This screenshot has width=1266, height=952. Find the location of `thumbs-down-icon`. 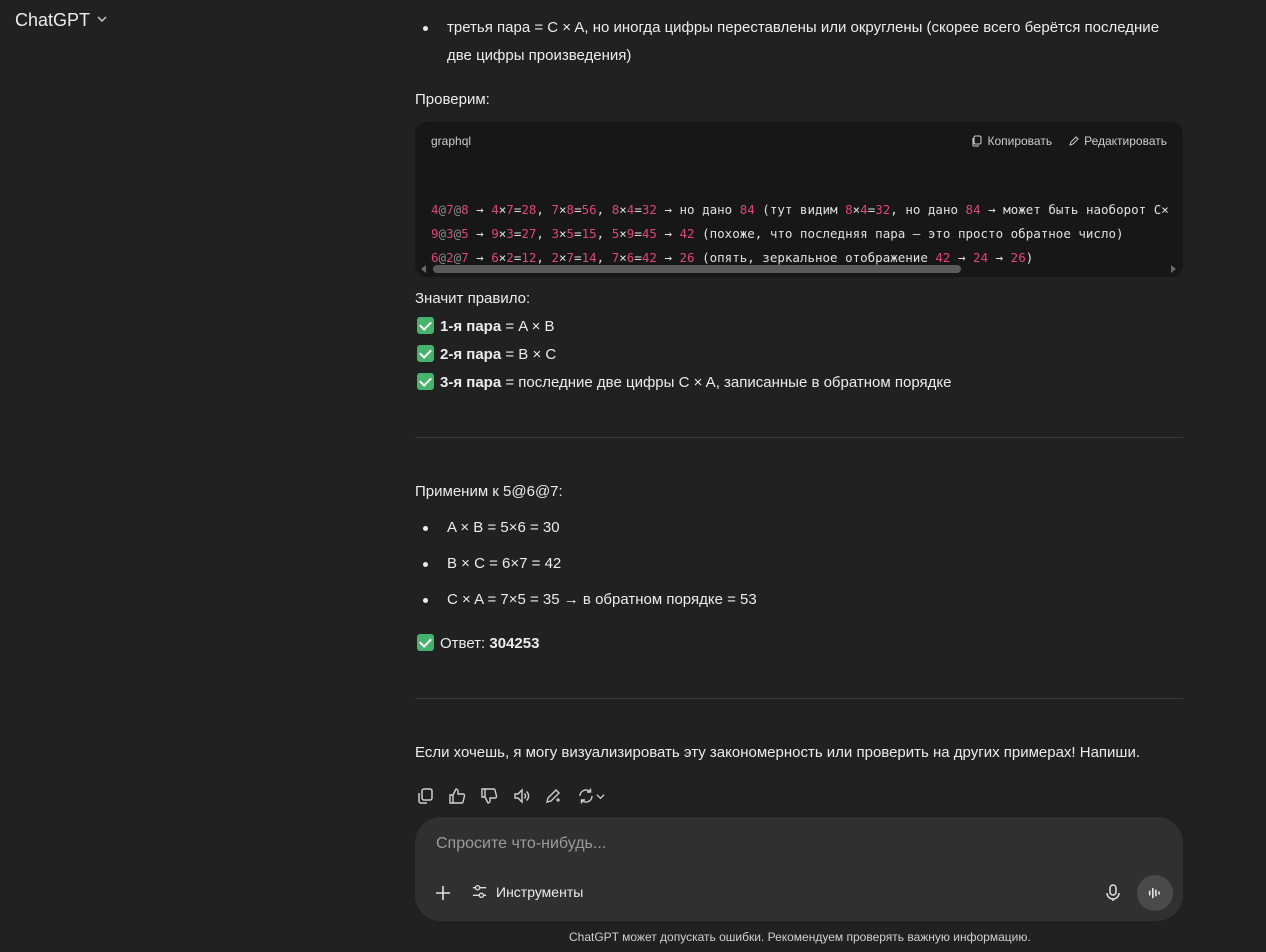

thumbs-down-icon is located at coordinates (489, 796).